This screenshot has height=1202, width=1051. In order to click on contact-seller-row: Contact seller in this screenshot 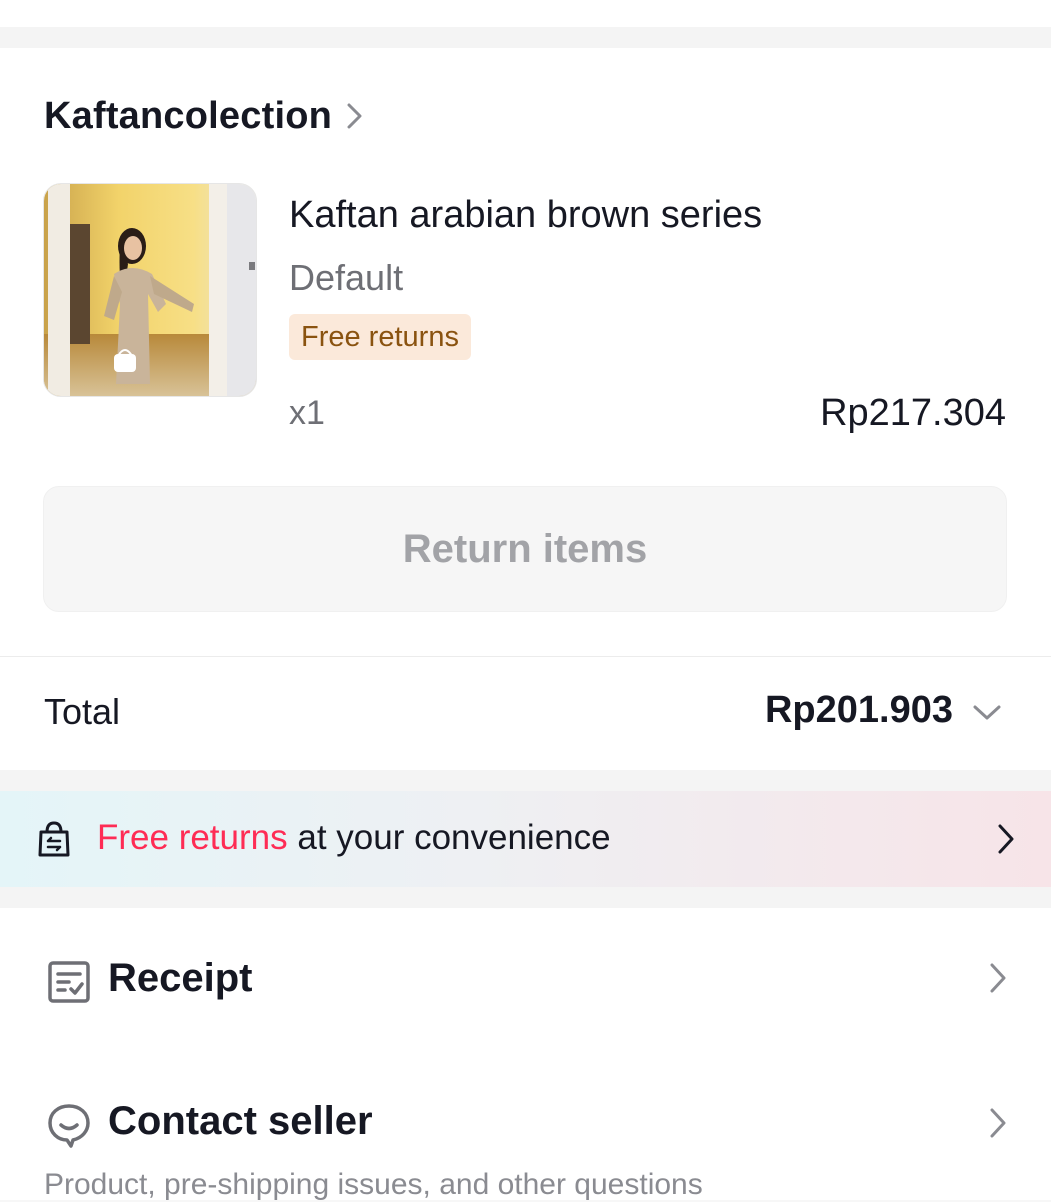, I will do `click(525, 1123)`.